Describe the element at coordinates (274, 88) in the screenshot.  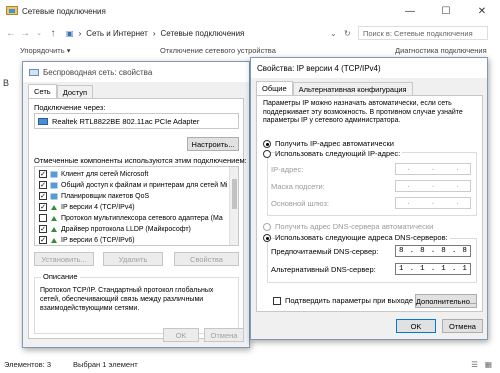
I see `tab-general: Общие` at that location.